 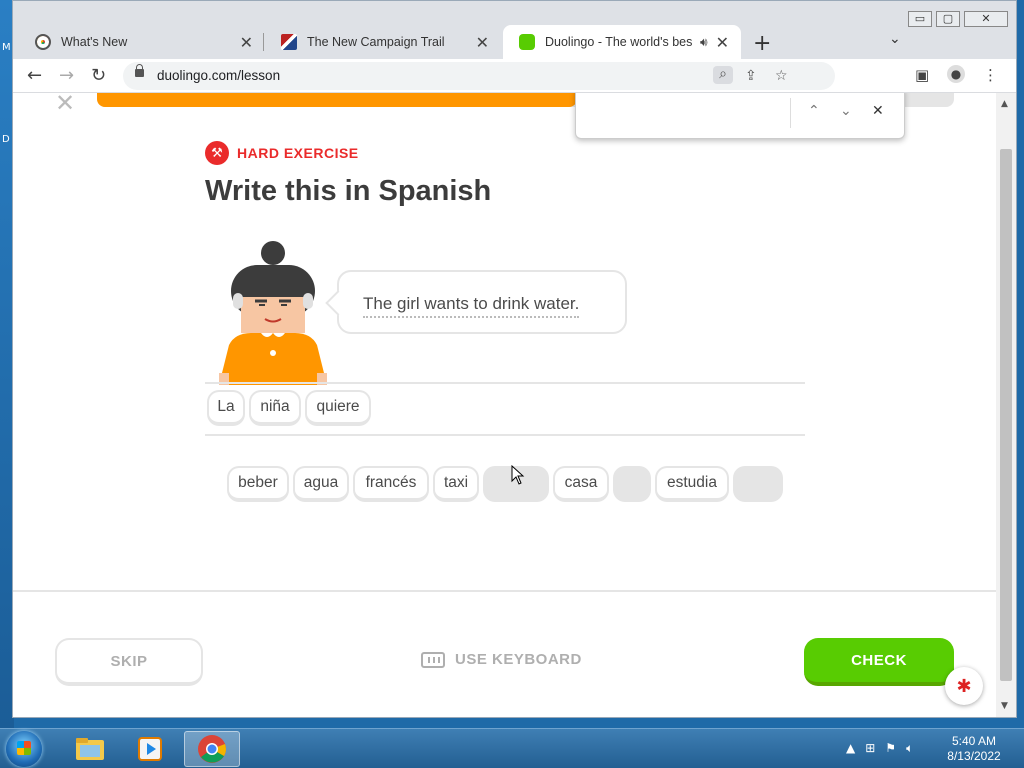 I want to click on minimize-button: ▭, so click(x=920, y=19).